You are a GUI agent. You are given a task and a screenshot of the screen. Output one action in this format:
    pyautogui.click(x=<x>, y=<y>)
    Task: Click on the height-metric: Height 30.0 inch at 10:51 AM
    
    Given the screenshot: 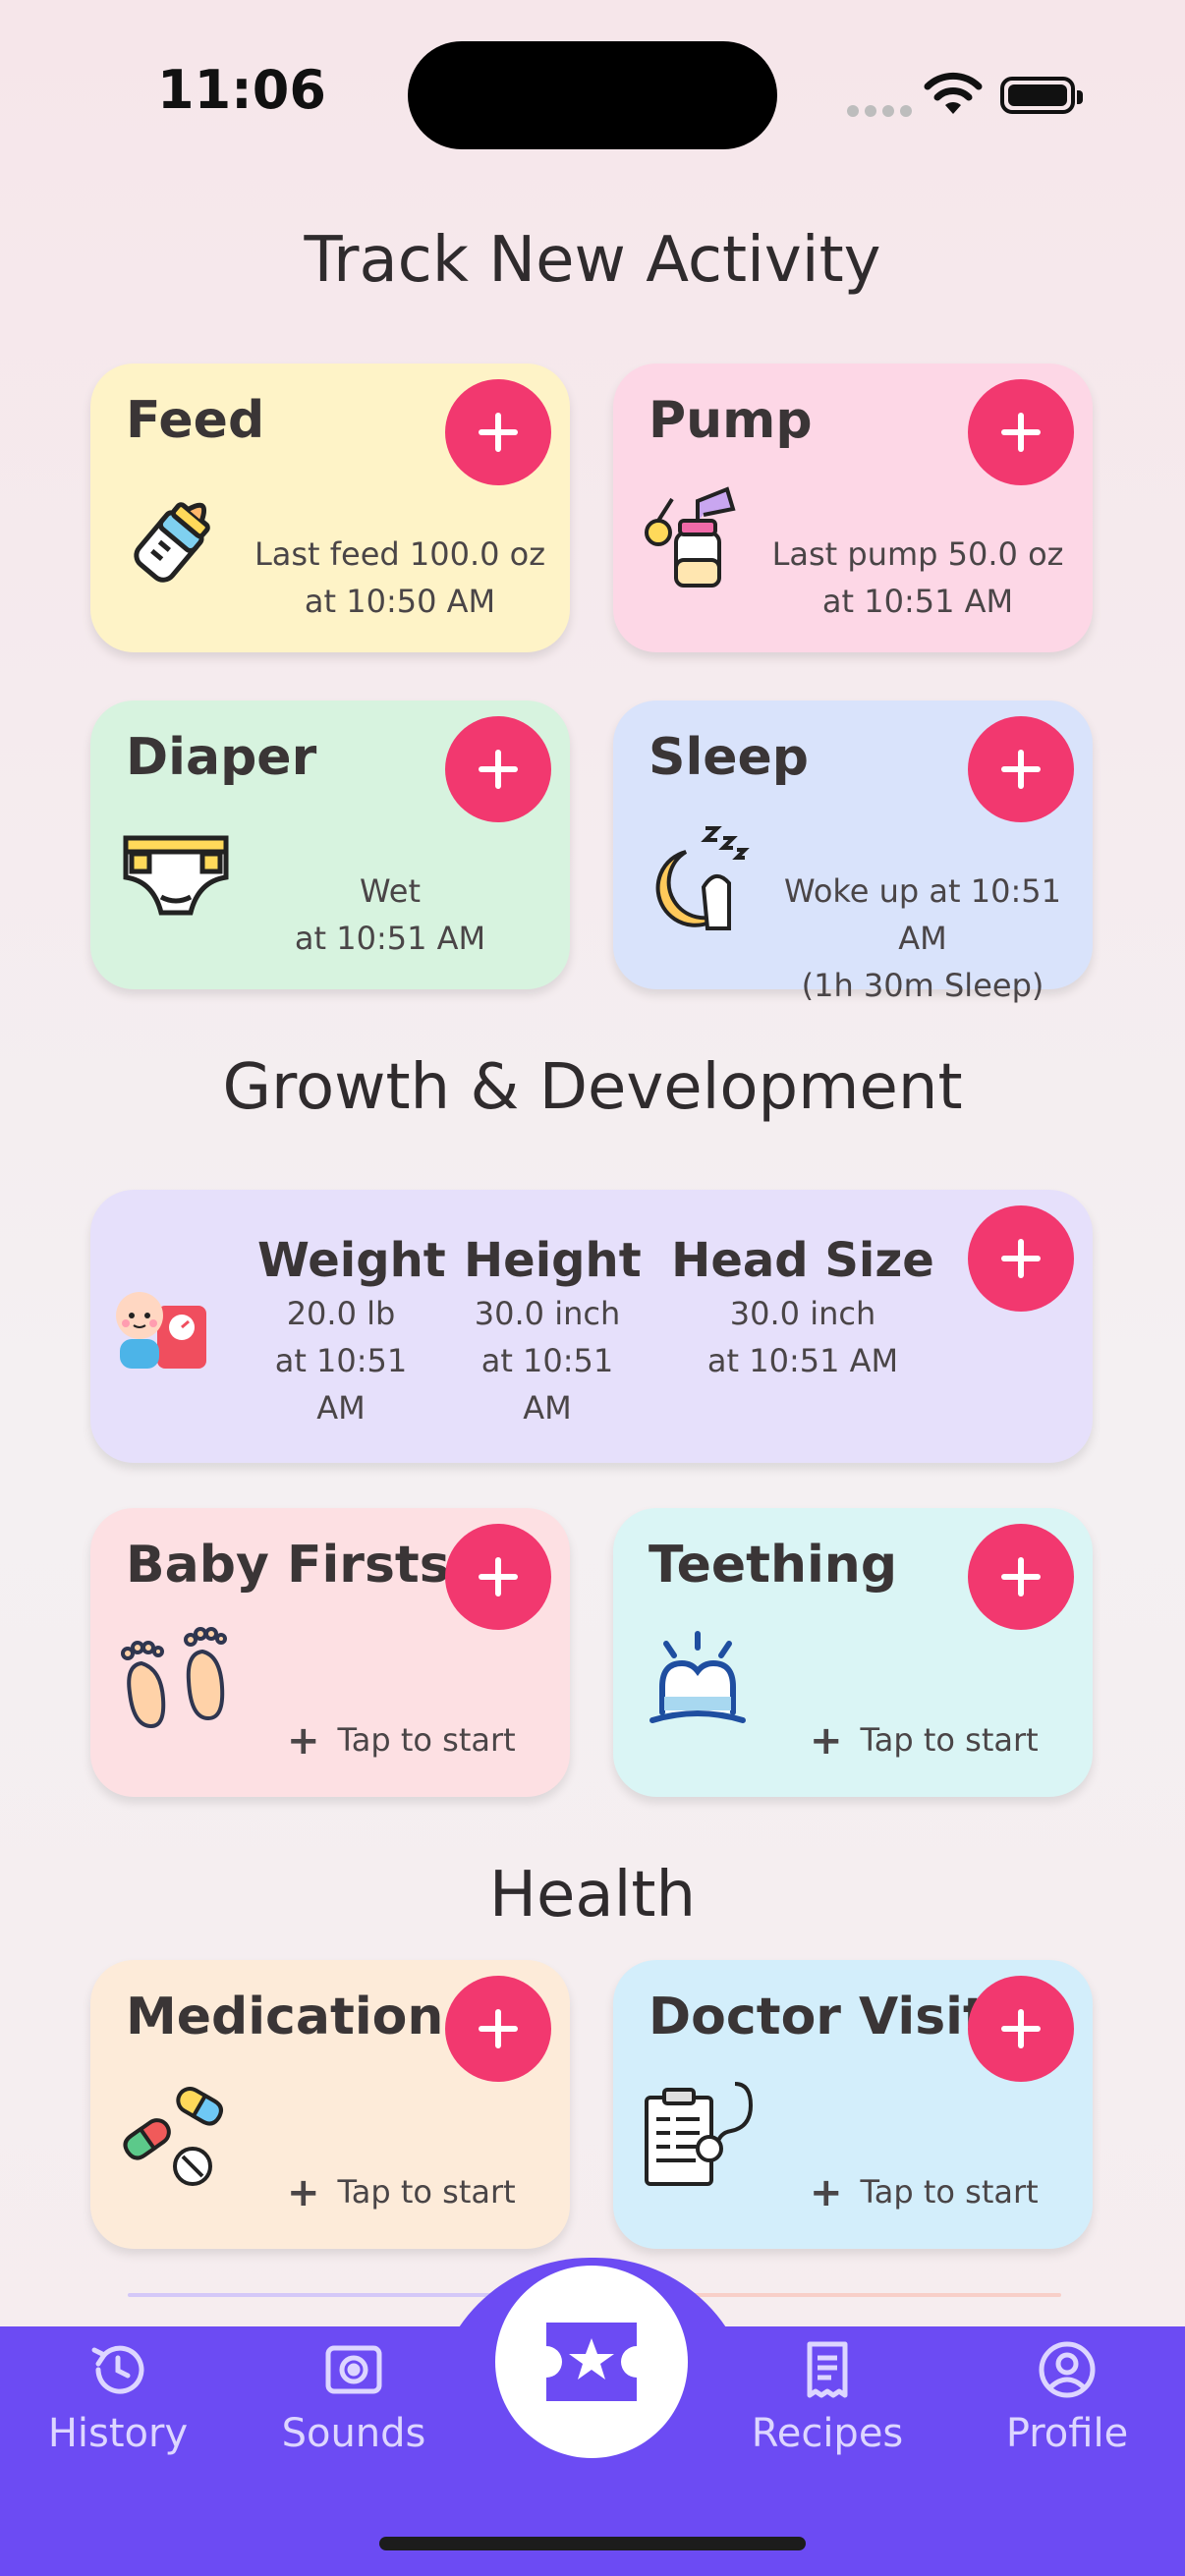 What is the action you would take?
    pyautogui.click(x=553, y=1331)
    